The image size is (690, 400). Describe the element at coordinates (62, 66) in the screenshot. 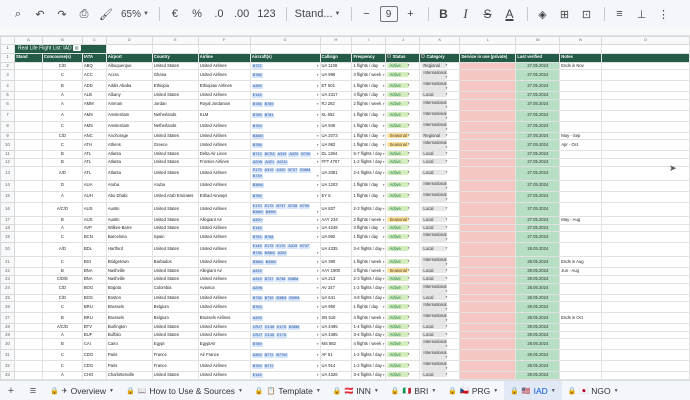

I see `concourse-cell: C/D` at that location.